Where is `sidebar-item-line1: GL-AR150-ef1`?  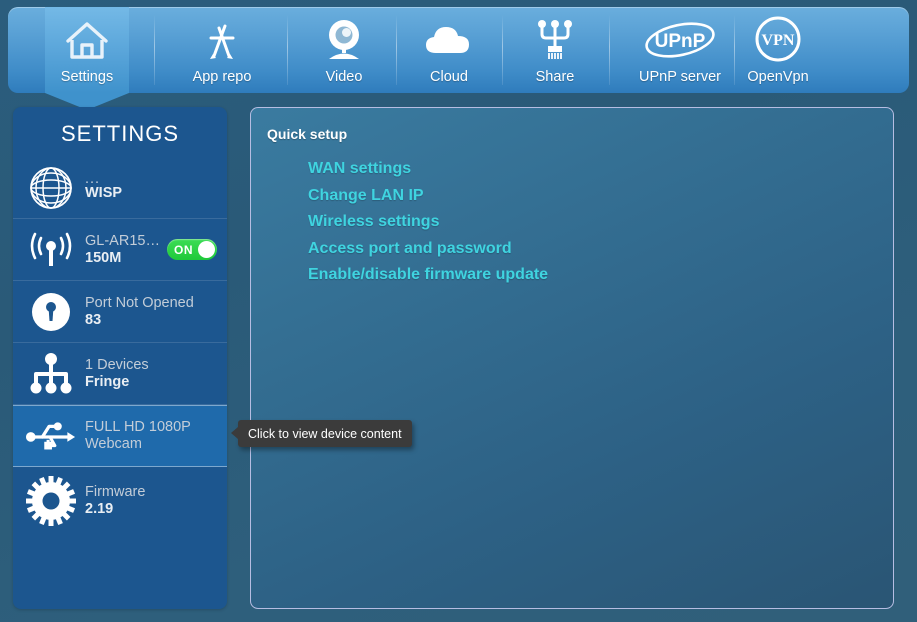
sidebar-item-line1: GL-AR150-ef1 is located at coordinates (126, 240).